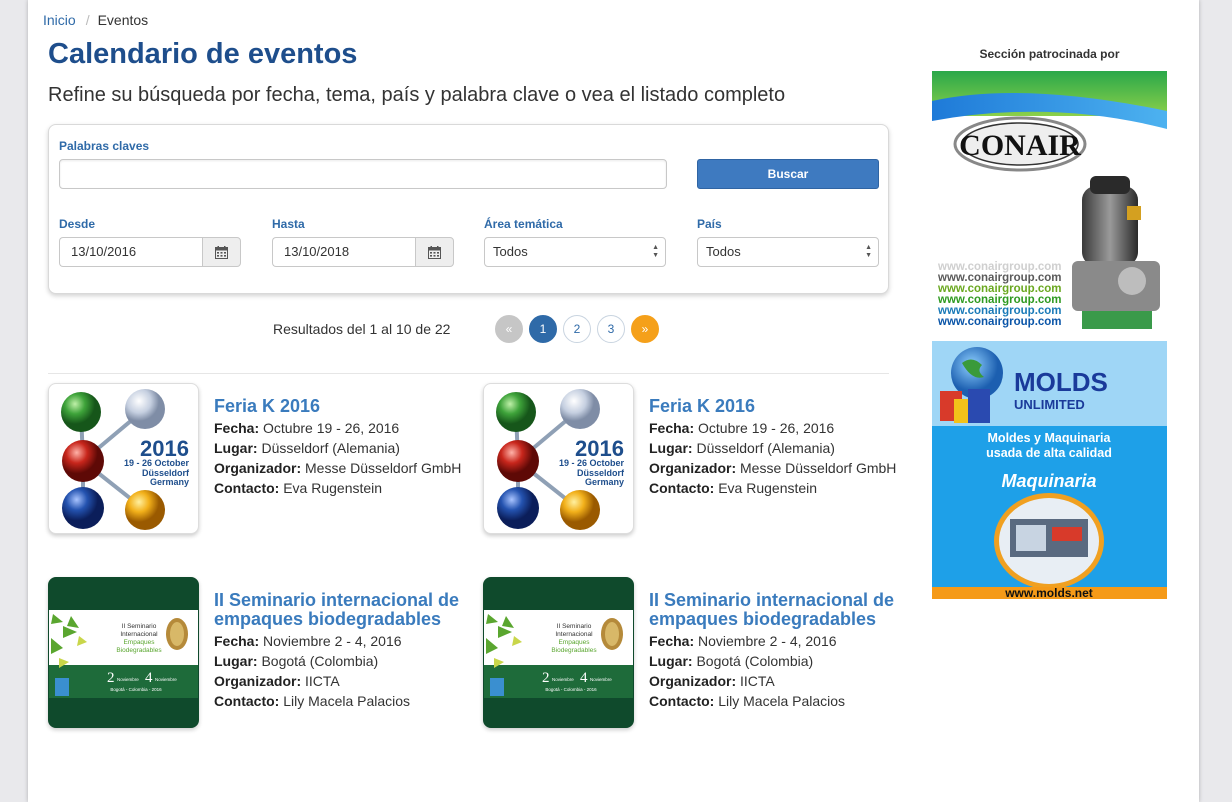 The width and height of the screenshot is (1232, 802). What do you see at coordinates (221, 252) in the screenshot?
I see `from-calendar-button` at bounding box center [221, 252].